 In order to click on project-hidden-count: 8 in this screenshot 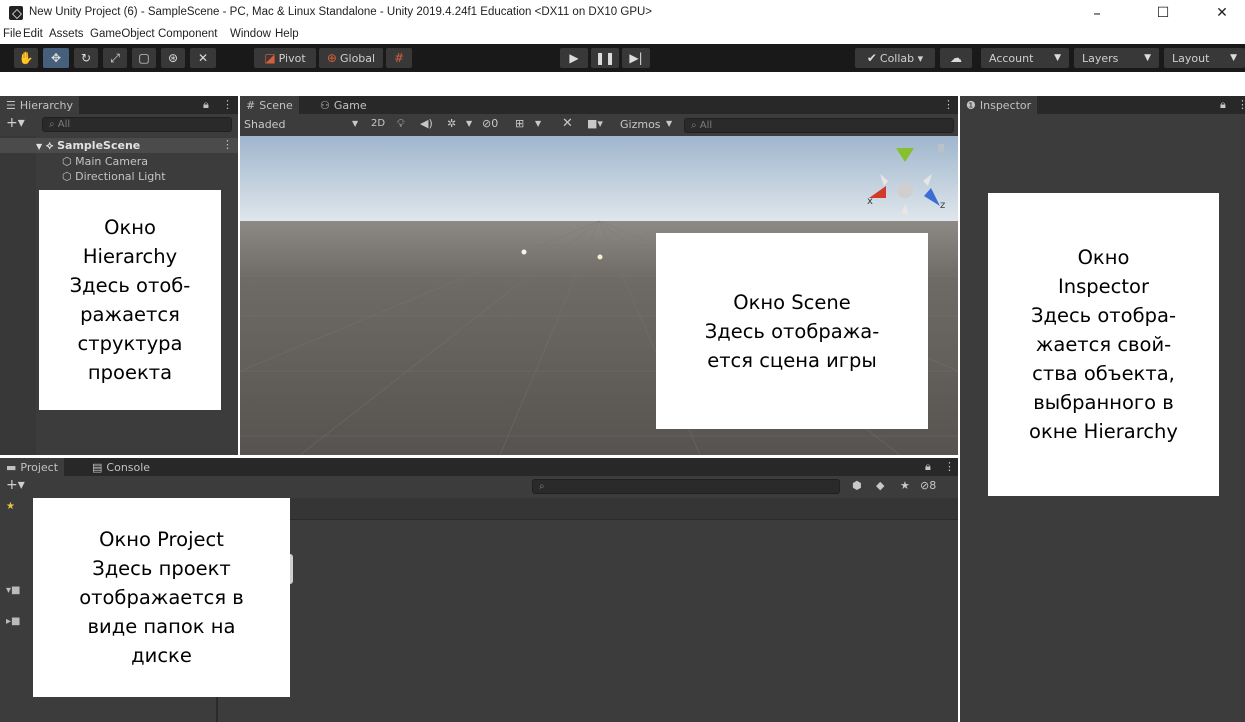, I will do `click(933, 485)`.